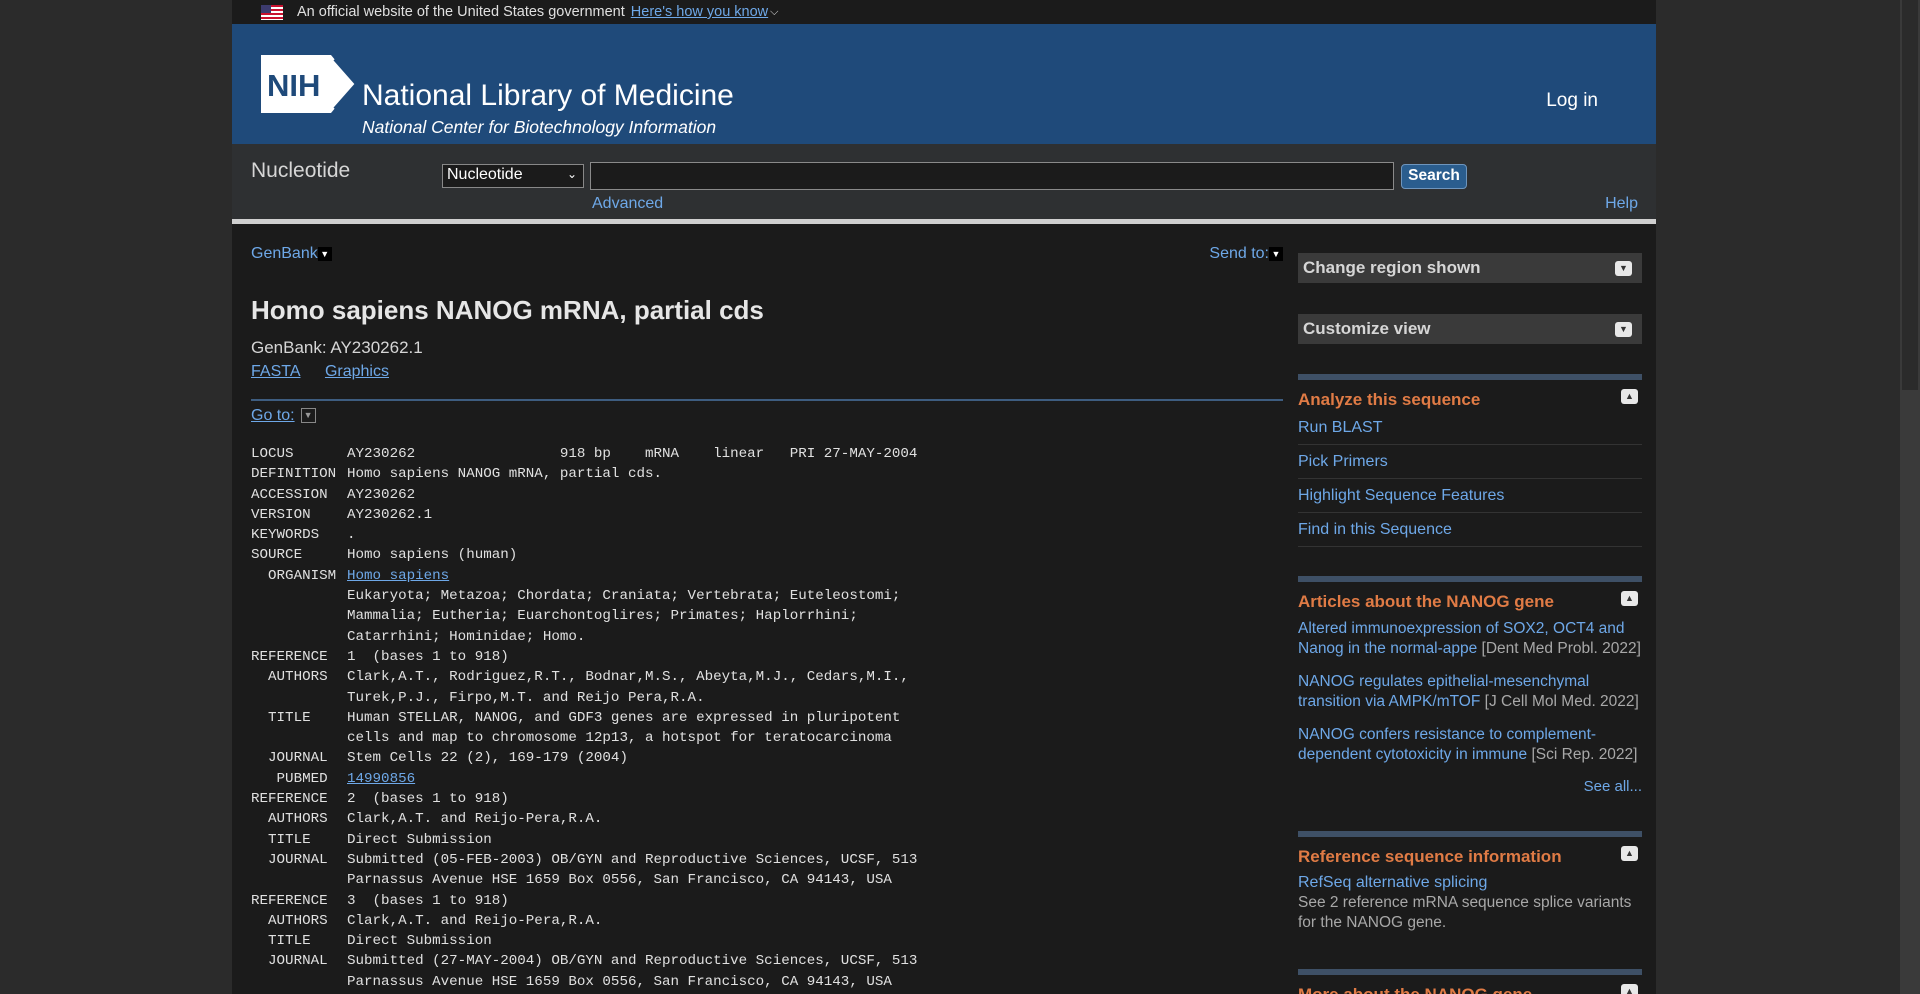 The height and width of the screenshot is (994, 1920). What do you see at coordinates (1470, 981) in the screenshot?
I see `more-section: More about the NANOG gene ▲` at bounding box center [1470, 981].